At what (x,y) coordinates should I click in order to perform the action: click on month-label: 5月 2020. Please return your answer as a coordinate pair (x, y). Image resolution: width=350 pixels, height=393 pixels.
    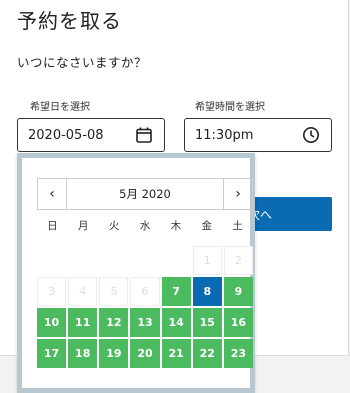
    Looking at the image, I should click on (145, 194).